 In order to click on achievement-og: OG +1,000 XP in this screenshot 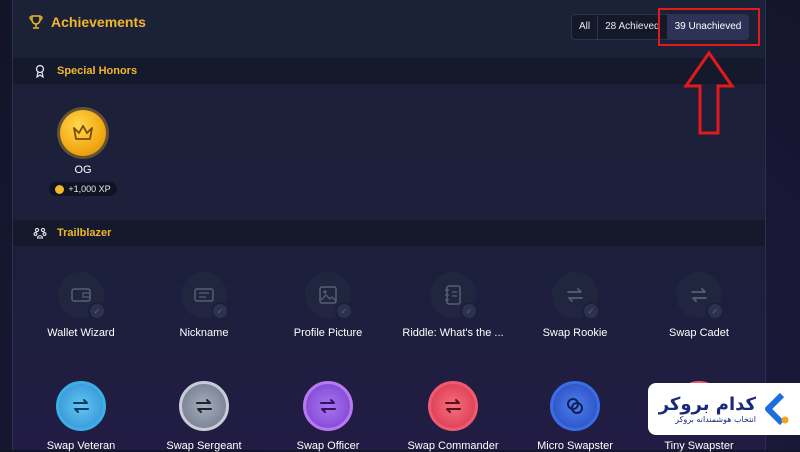, I will do `click(83, 154)`.